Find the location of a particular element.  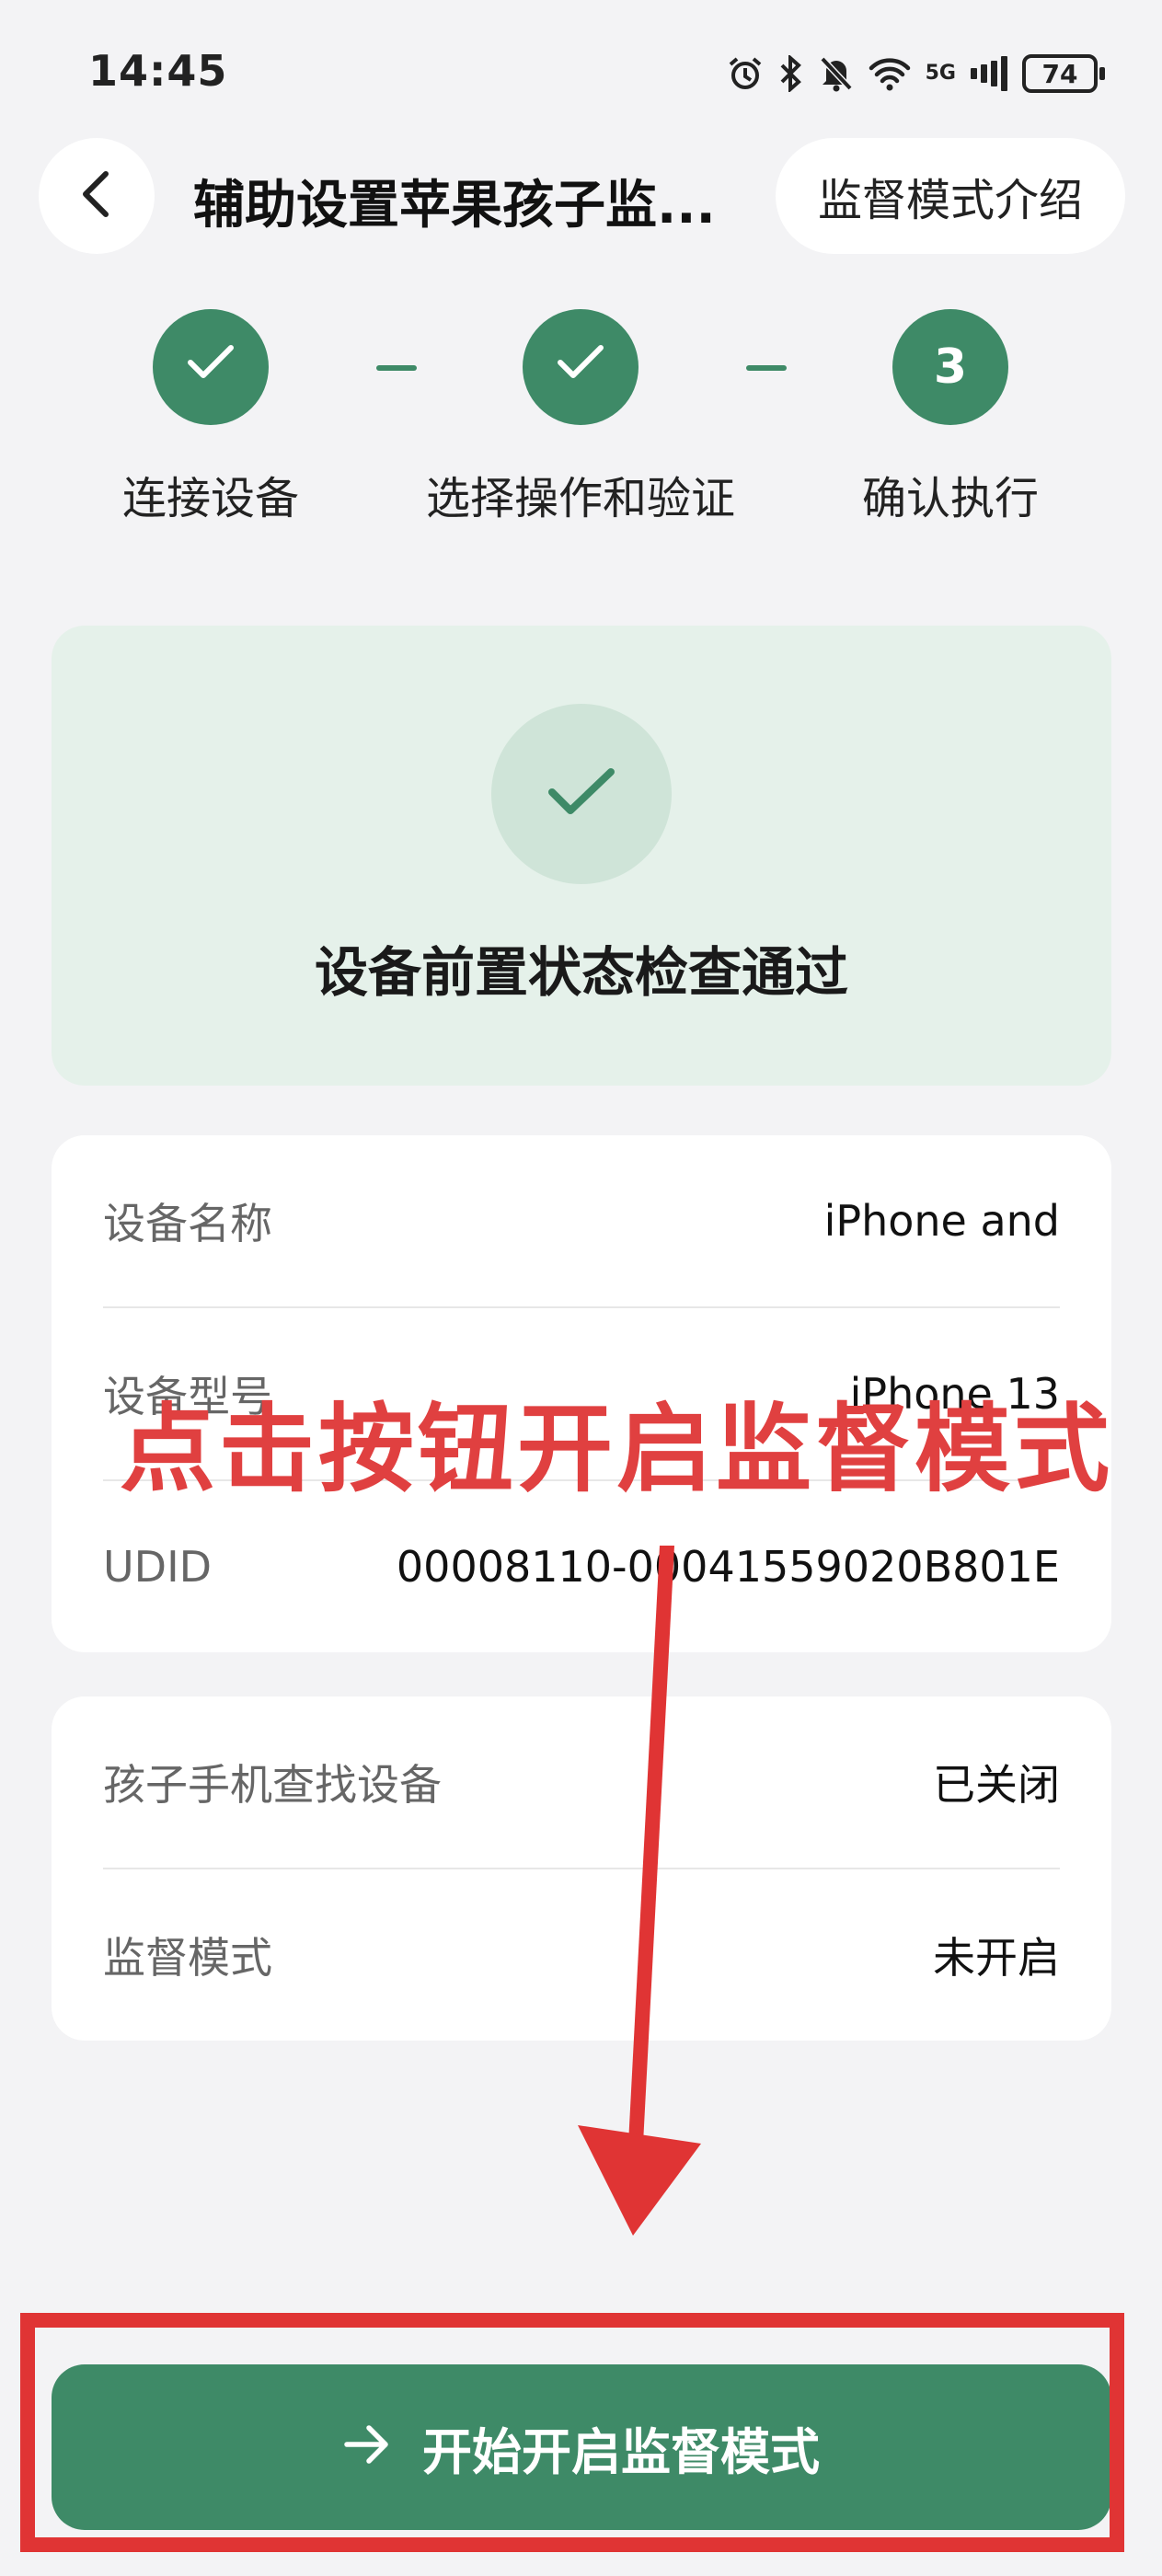

step-select-verify: 选择操作和验证 is located at coordinates (581, 417).